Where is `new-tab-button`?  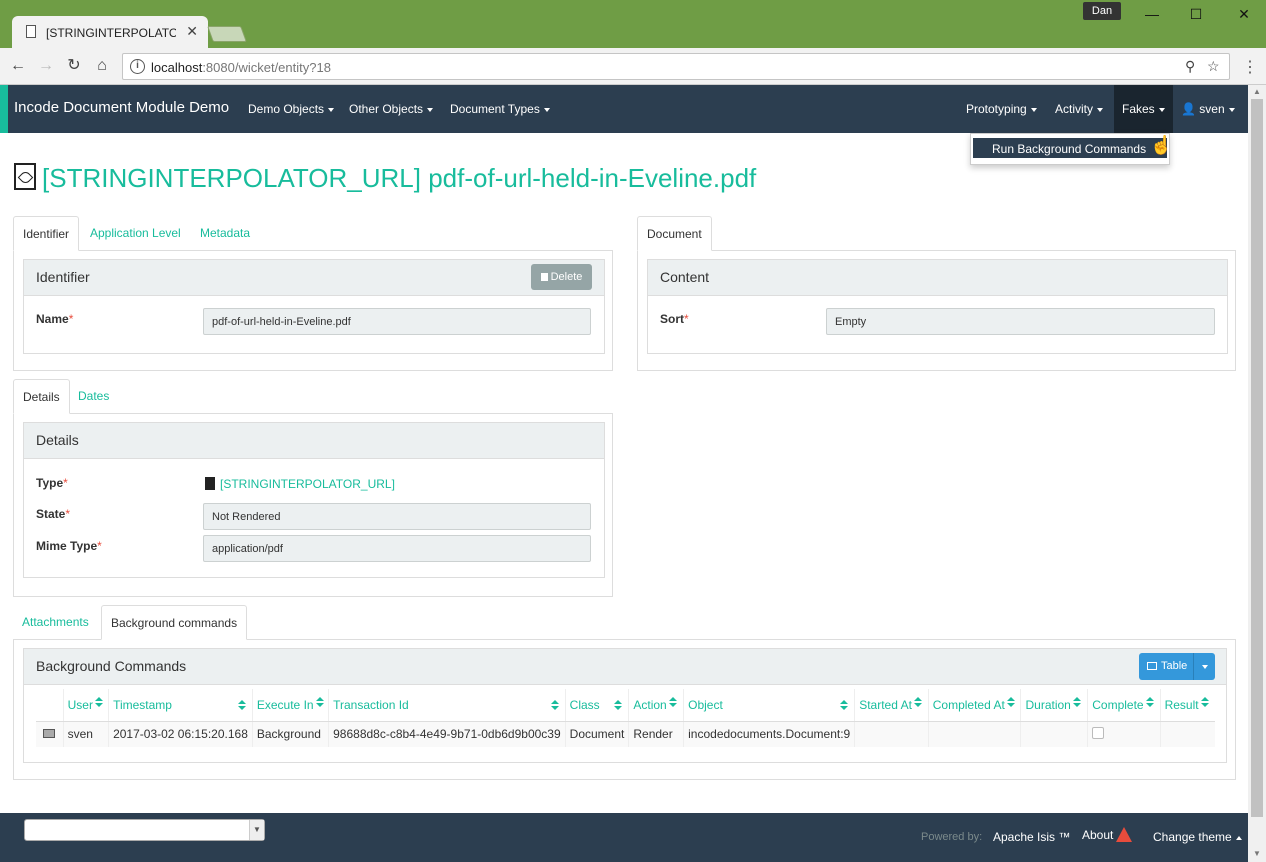 new-tab-button is located at coordinates (227, 34).